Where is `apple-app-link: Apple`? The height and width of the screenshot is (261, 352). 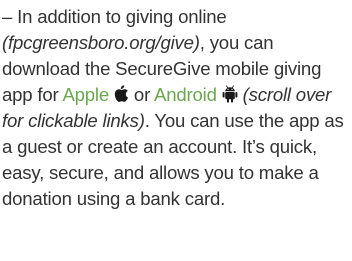 apple-app-link: Apple is located at coordinates (85, 94).